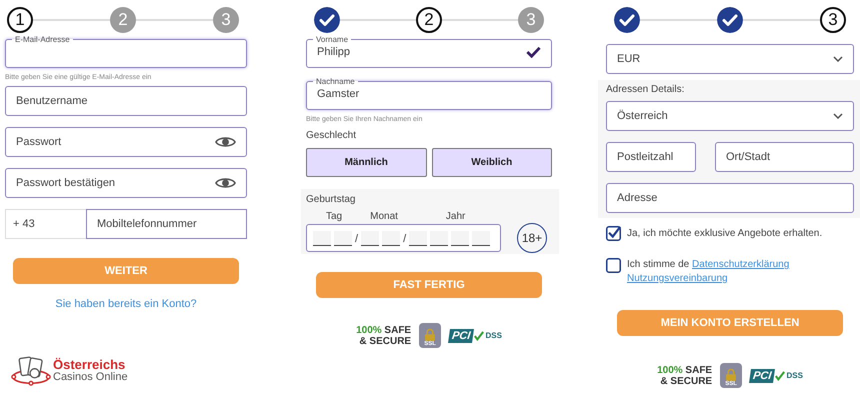  Describe the element at coordinates (724, 233) in the screenshot. I see `consent-text: Ja, ich möchte exklusive Angebote erhalten.` at that location.